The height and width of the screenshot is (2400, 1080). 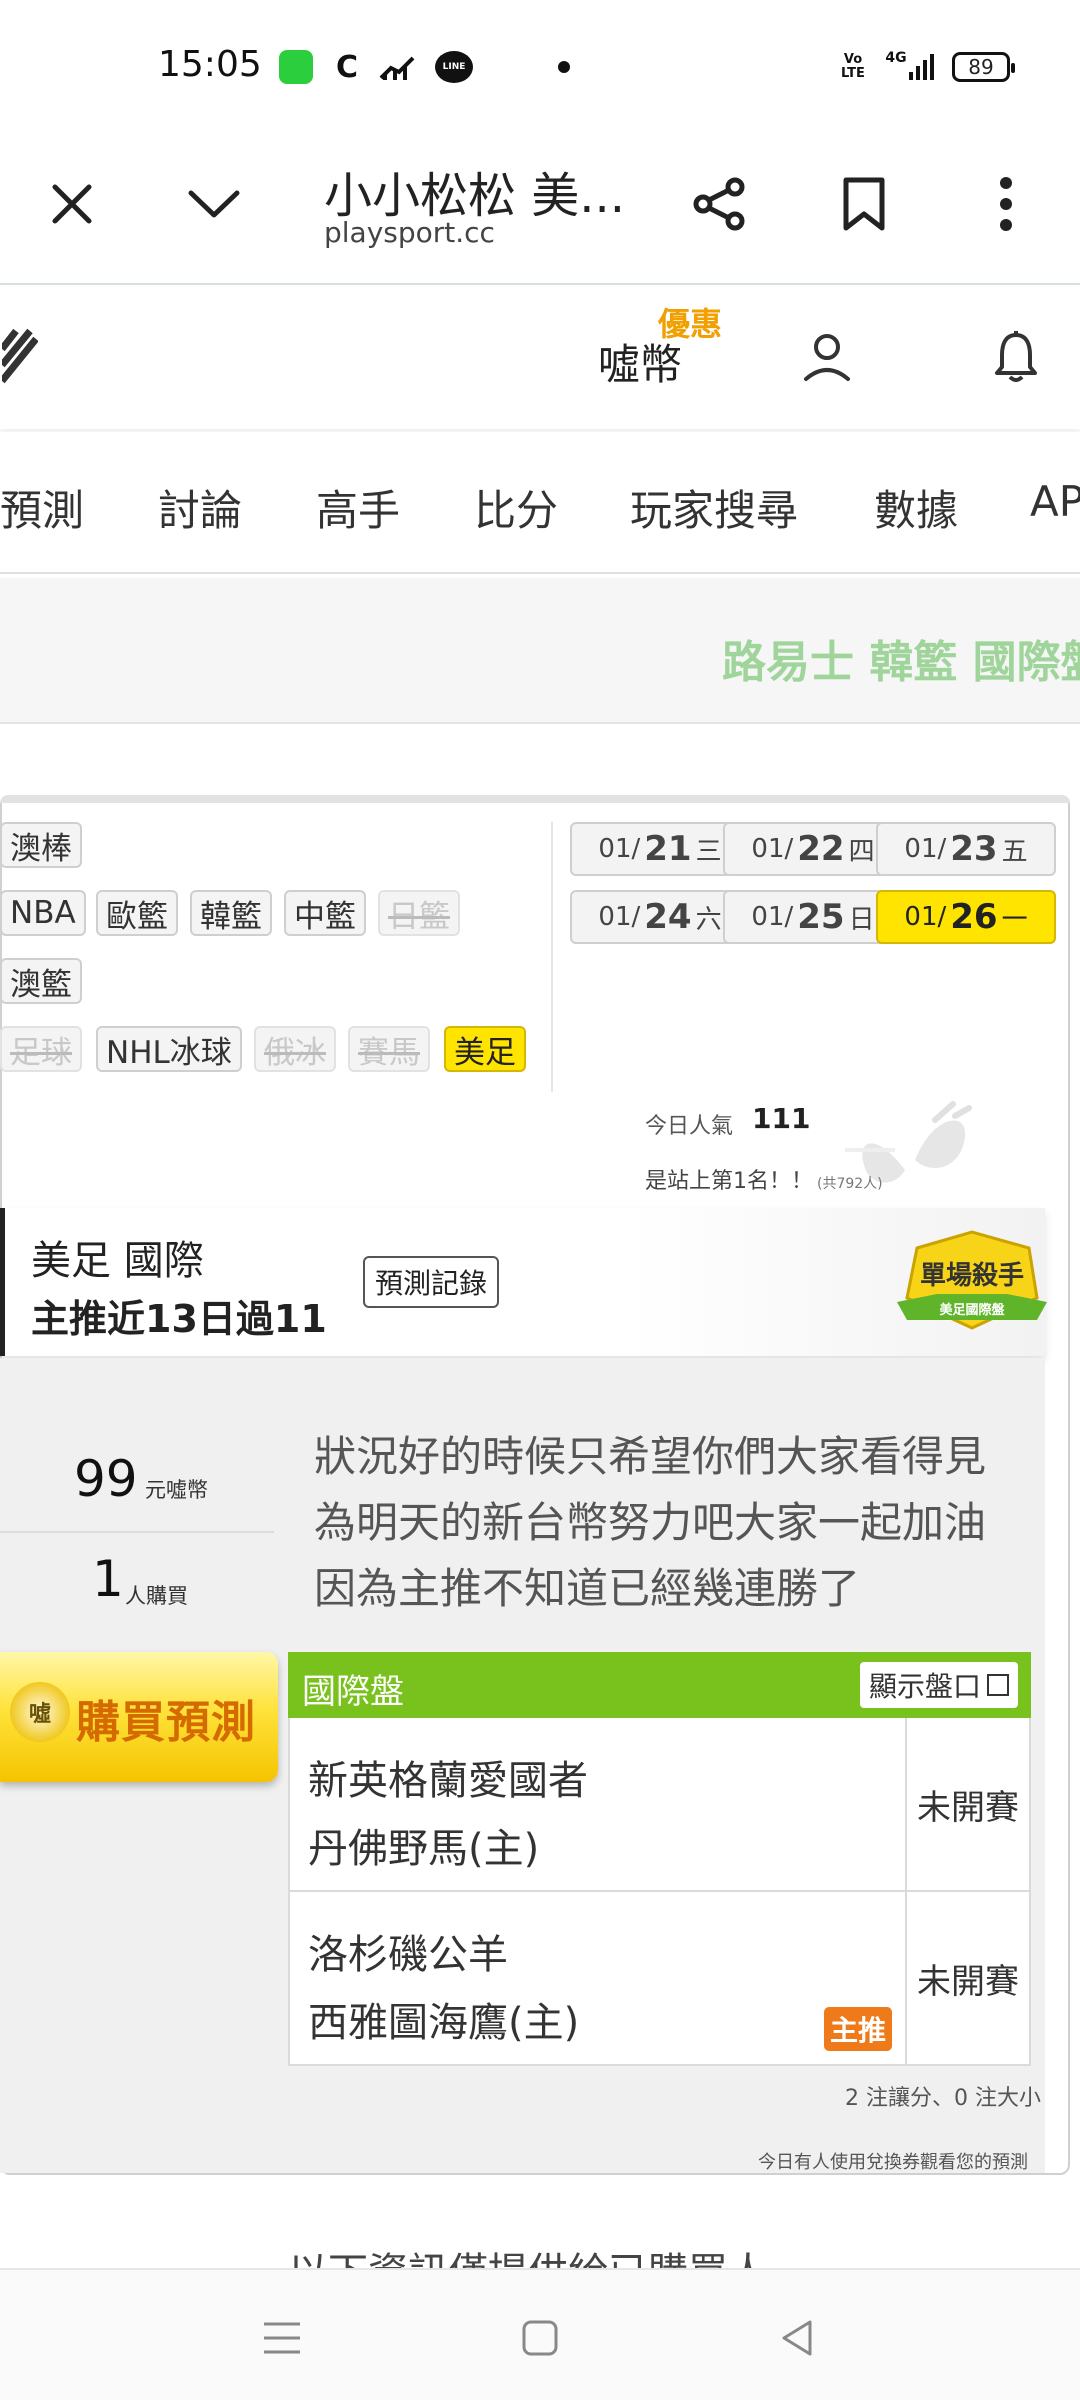 What do you see at coordinates (1014, 919) in the screenshot?
I see `date-weekday: 一` at bounding box center [1014, 919].